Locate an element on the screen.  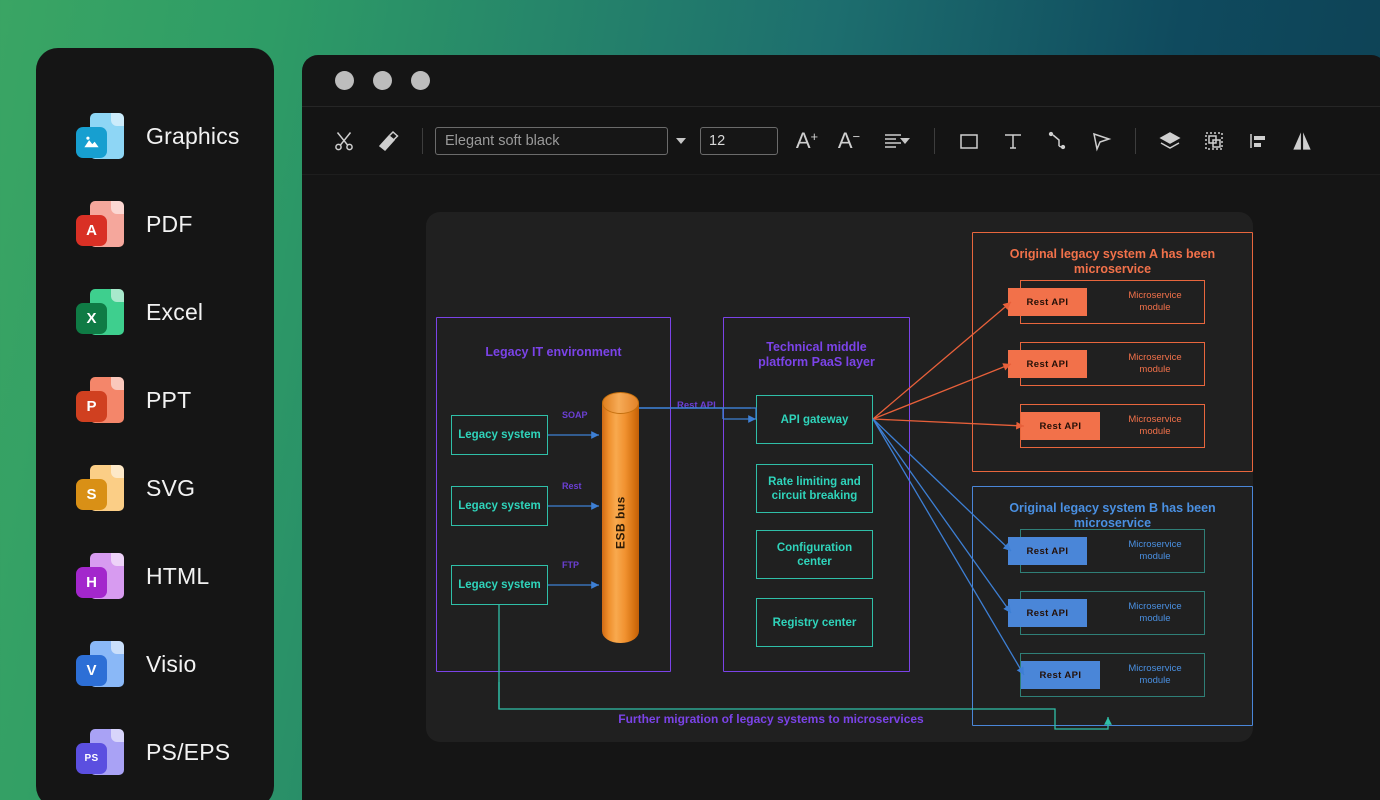
font-name-dropdown-arrow is located at coordinates (681, 141).